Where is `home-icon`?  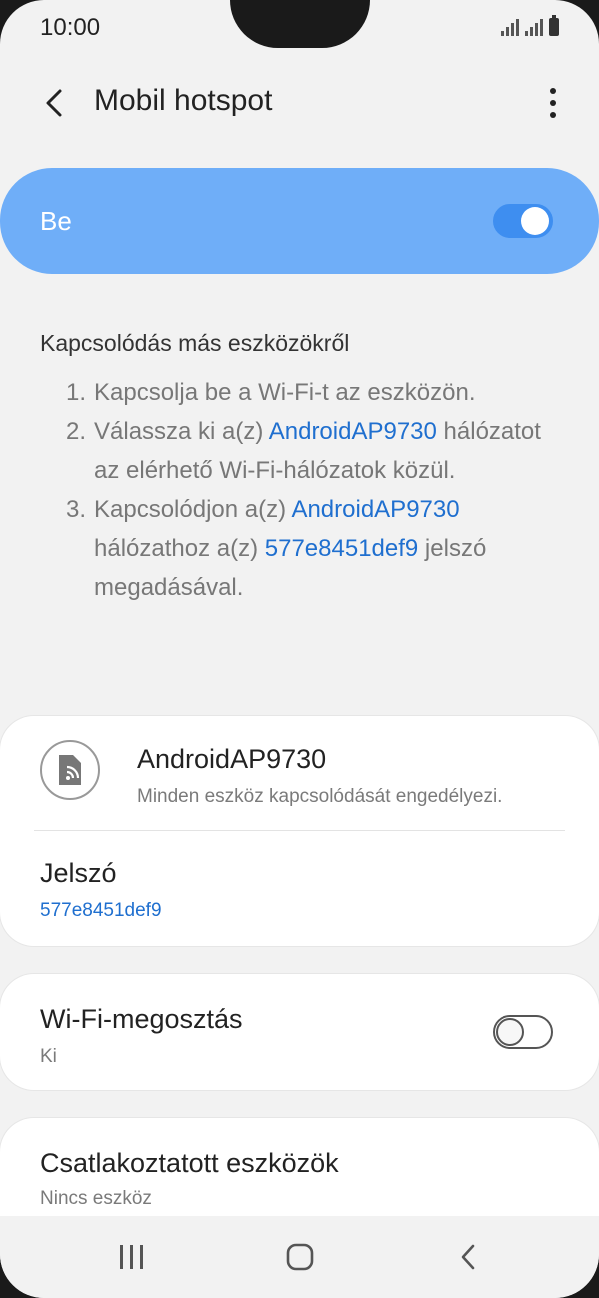
home-icon is located at coordinates (300, 1257).